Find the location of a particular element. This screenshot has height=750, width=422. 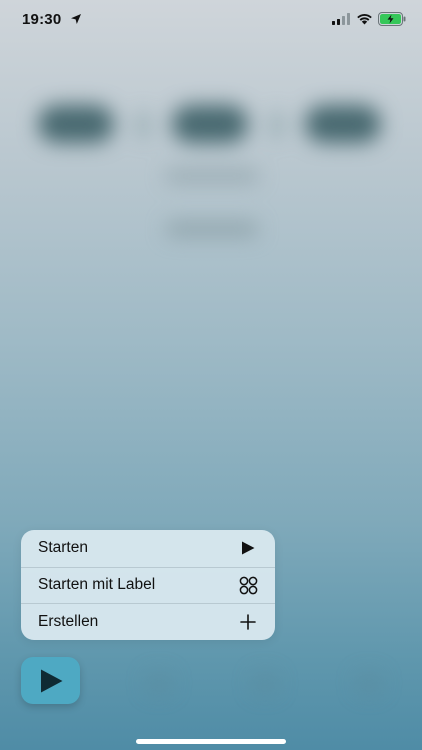

cellular-signal-icon is located at coordinates (341, 19).